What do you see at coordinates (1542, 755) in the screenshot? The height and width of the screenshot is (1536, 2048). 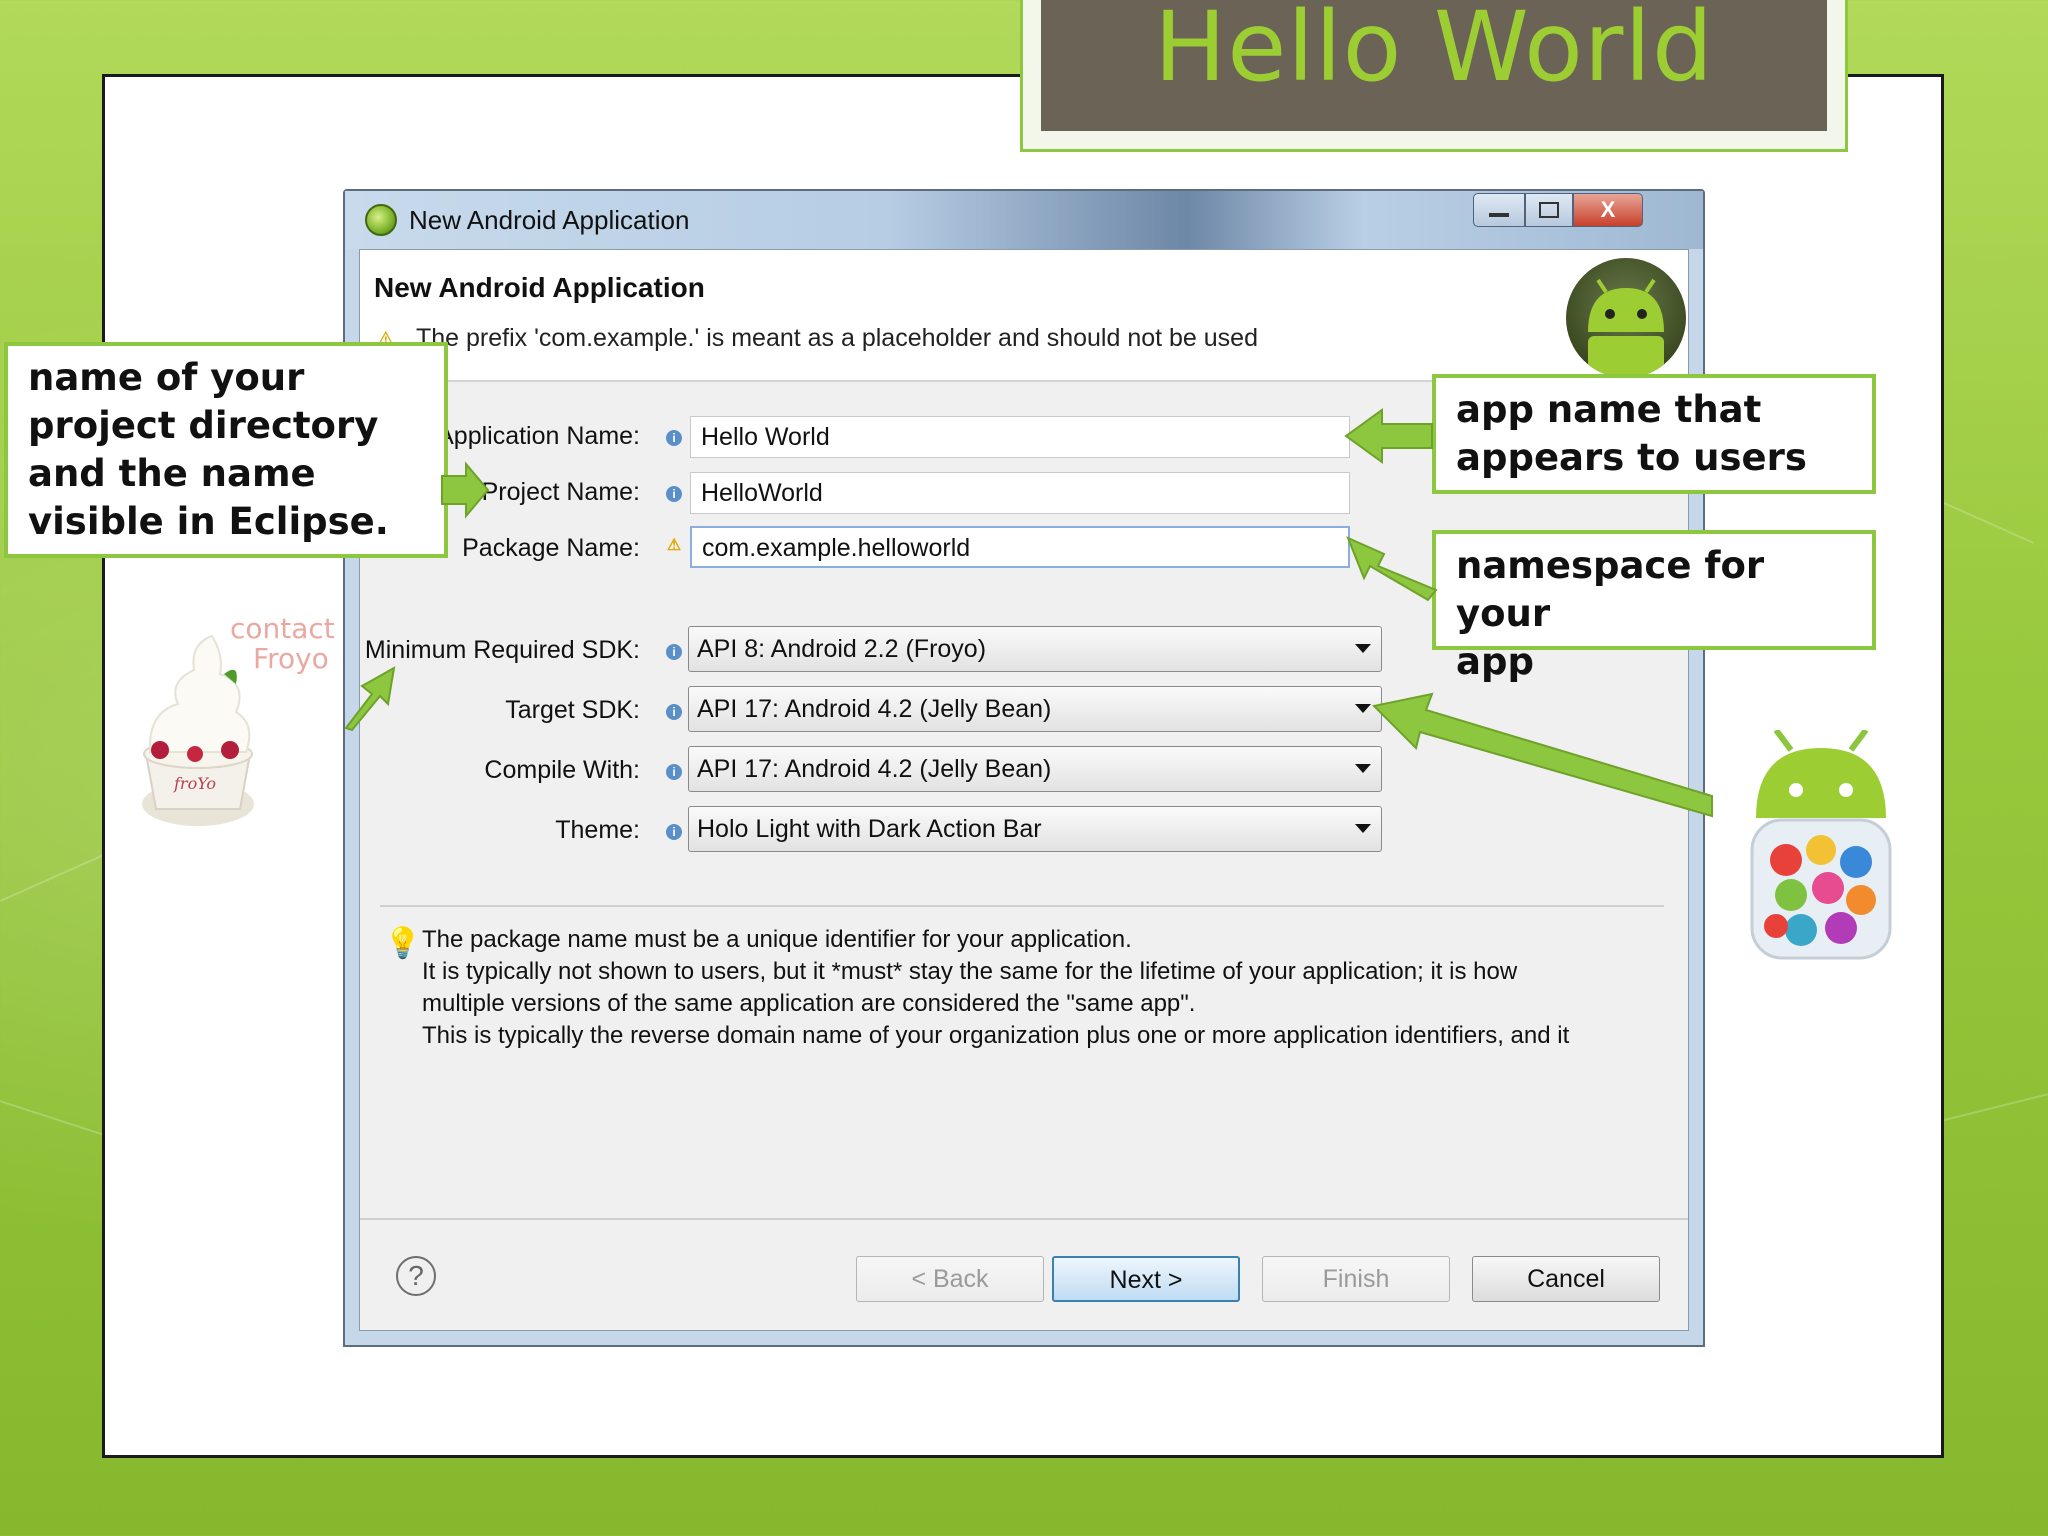 I see `arrow-target-sdk` at bounding box center [1542, 755].